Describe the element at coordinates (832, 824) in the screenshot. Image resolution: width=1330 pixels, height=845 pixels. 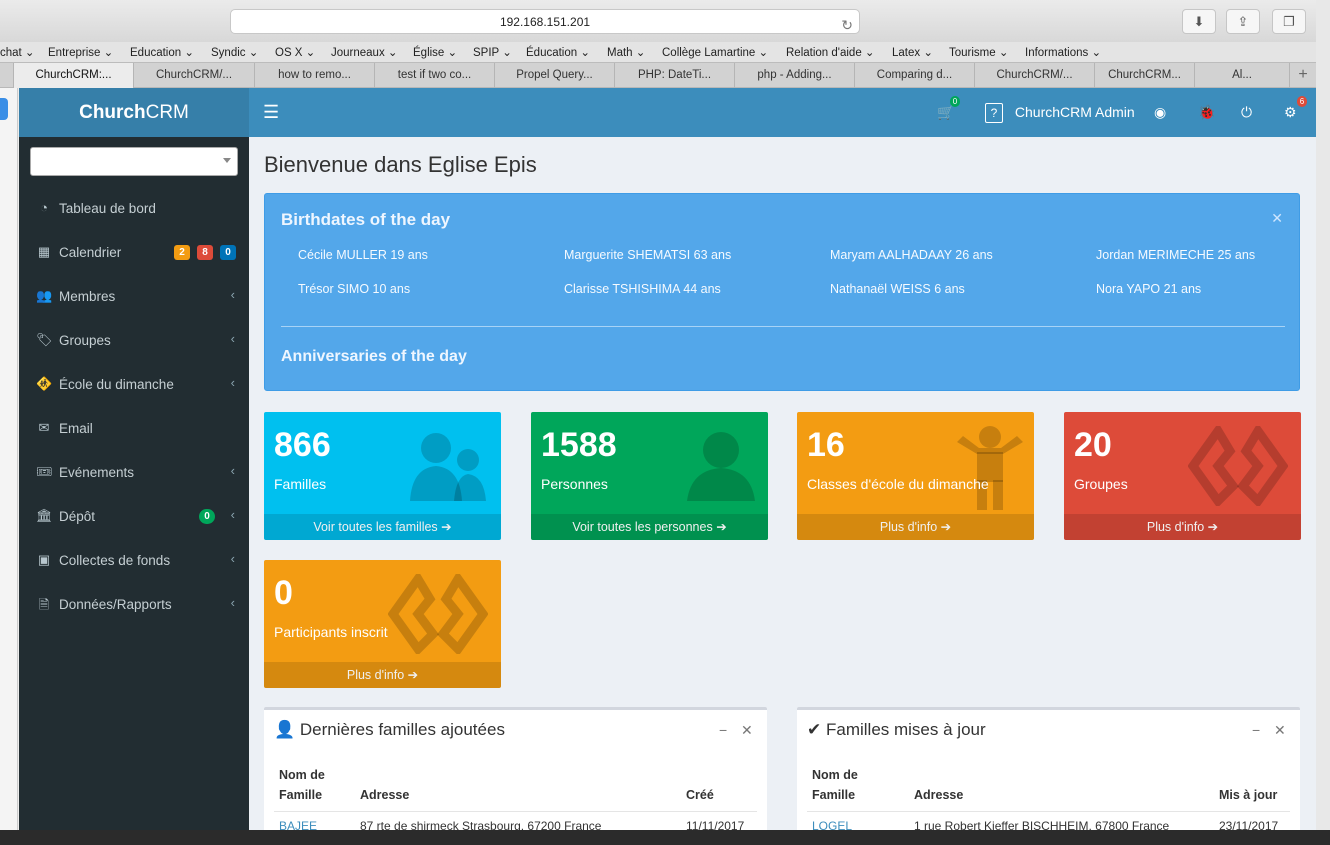
I see `family-link: LOGEL` at that location.